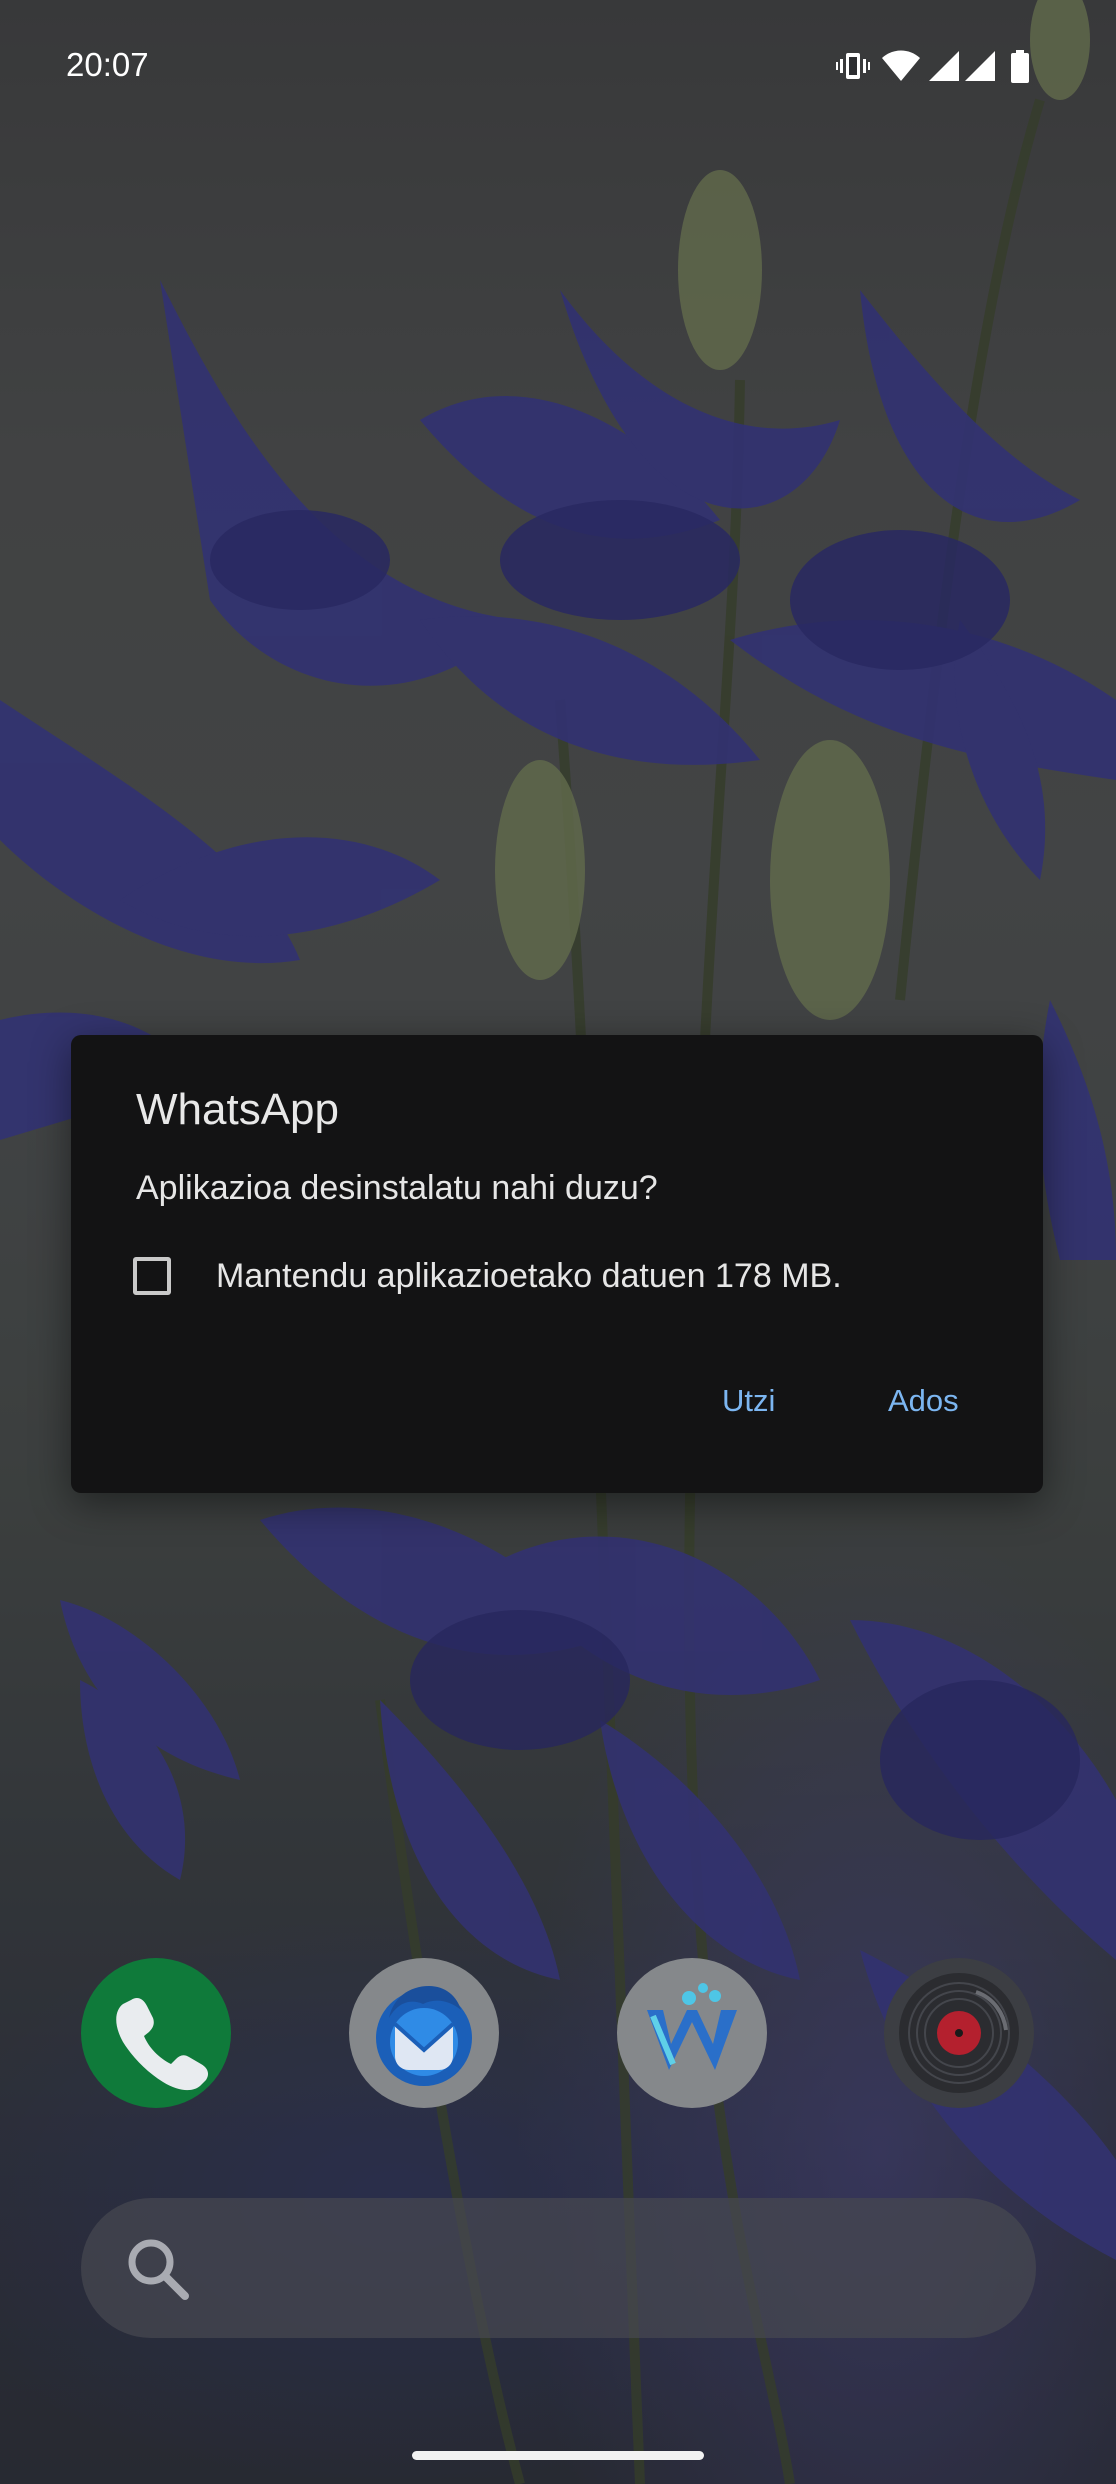 The image size is (1116, 2484). Describe the element at coordinates (237, 1109) in the screenshot. I see `dialog-title: WhatsApp` at that location.